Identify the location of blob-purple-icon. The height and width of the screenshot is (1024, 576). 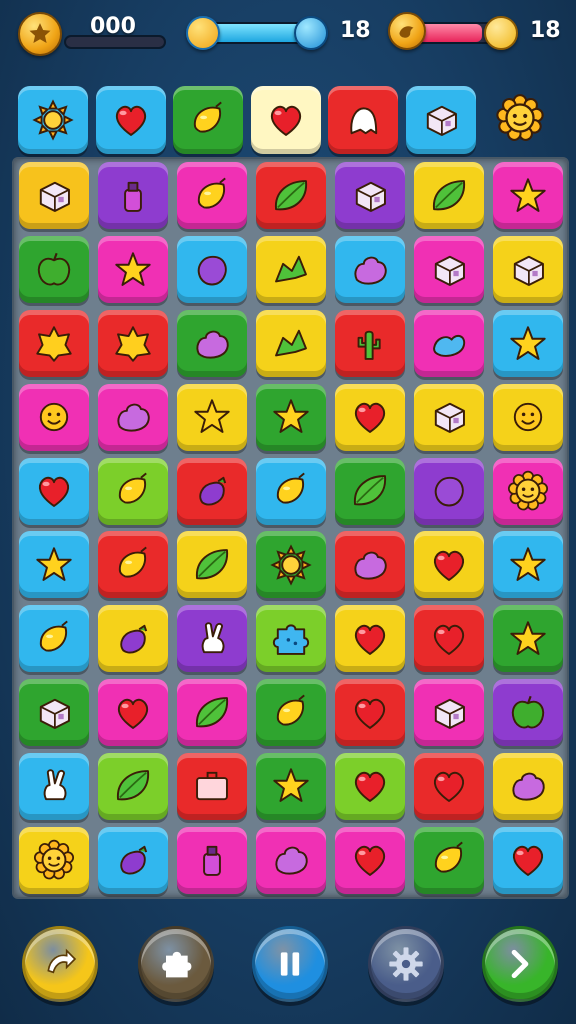
(449, 491).